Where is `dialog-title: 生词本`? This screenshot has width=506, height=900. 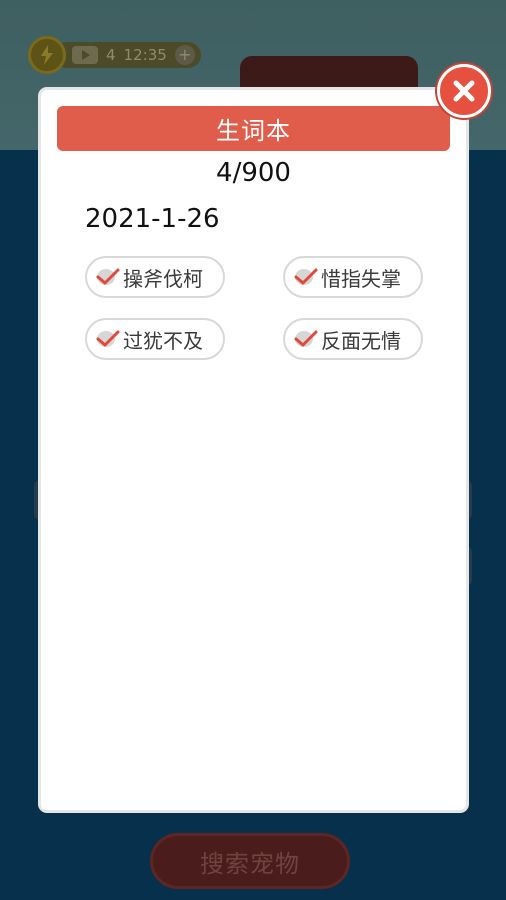
dialog-title: 生词本 is located at coordinates (253, 128).